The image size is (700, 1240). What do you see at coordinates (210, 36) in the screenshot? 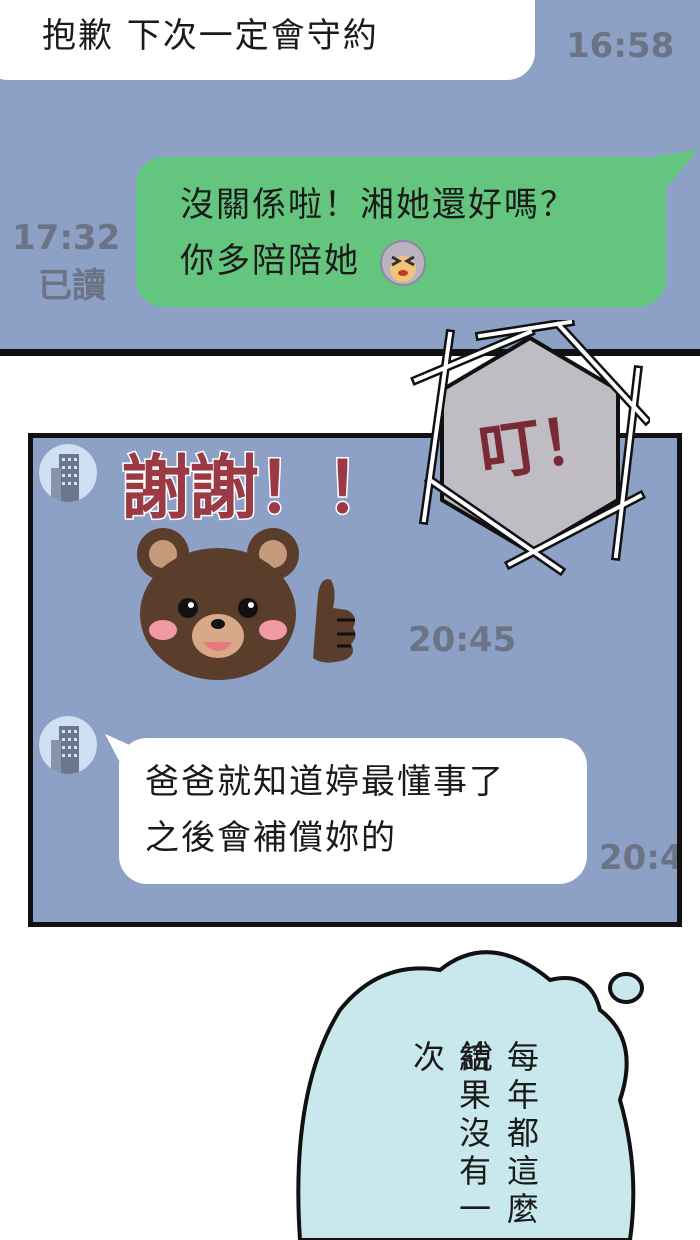
I see `message-text: 抱歉 下次一定會守約` at bounding box center [210, 36].